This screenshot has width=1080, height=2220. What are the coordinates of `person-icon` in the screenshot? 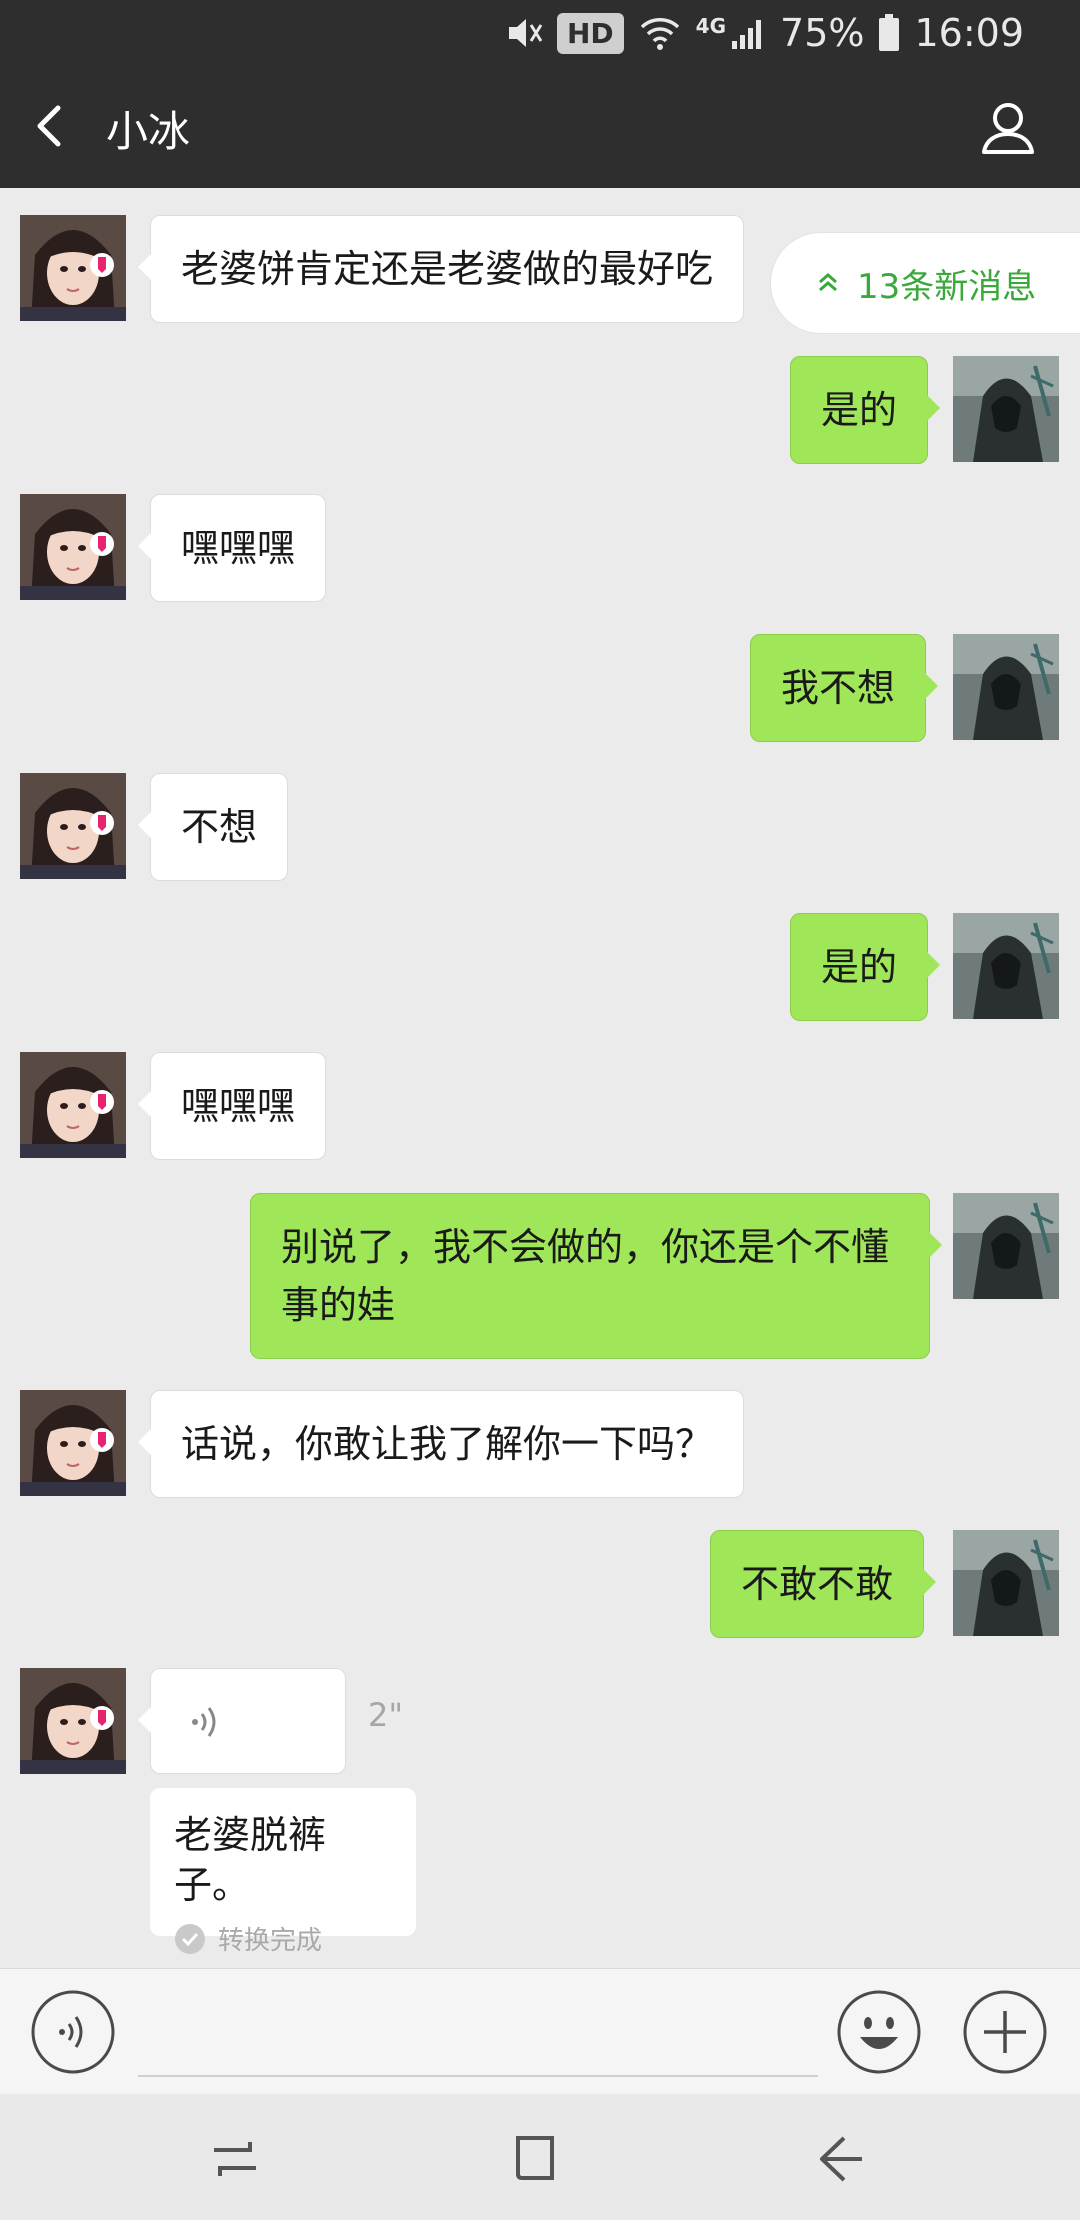 It's located at (1008, 128).